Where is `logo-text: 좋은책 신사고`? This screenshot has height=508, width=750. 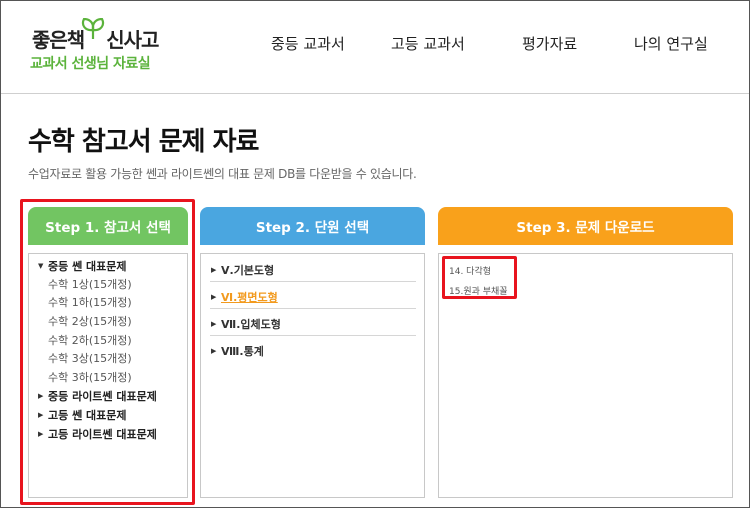
logo-text: 좋은책 신사고 is located at coordinates (95, 40).